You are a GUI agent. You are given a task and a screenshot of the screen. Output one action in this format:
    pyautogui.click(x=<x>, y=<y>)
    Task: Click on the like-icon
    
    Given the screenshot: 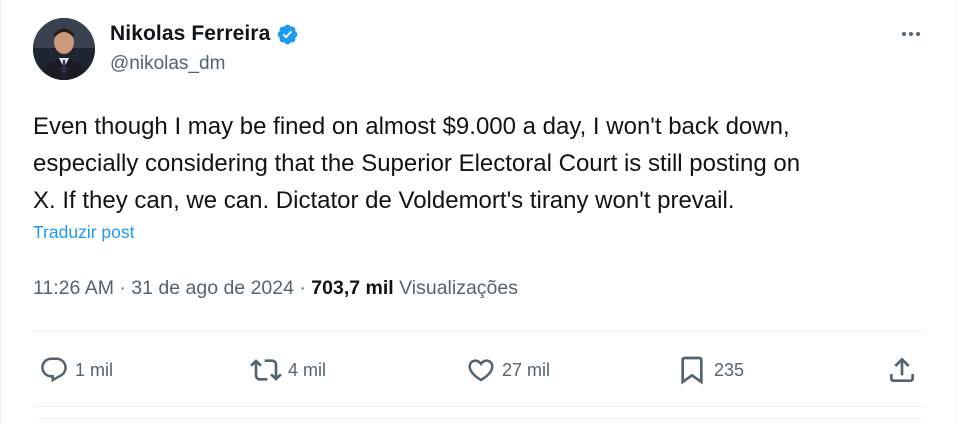 What is the action you would take?
    pyautogui.click(x=481, y=370)
    